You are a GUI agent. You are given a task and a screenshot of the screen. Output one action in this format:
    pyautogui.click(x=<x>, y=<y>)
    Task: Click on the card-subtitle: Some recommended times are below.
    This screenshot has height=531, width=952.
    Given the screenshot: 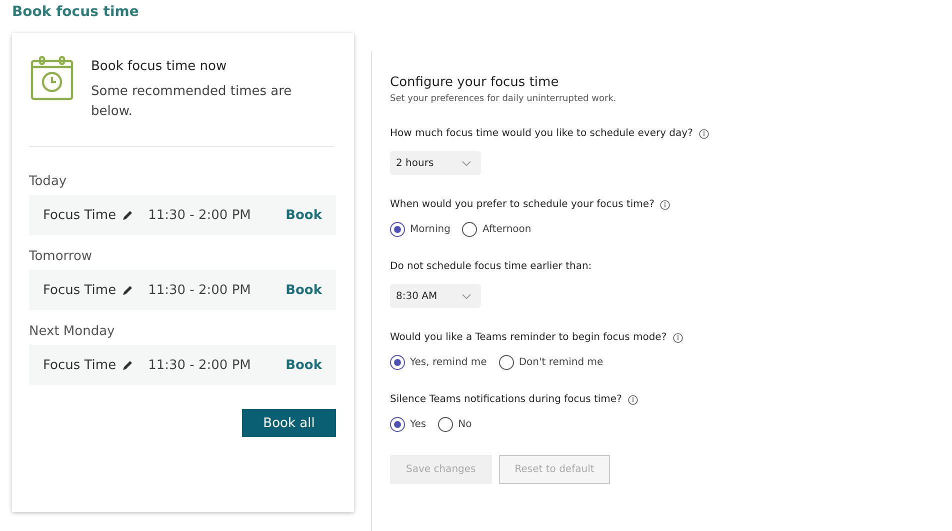 What is the action you would take?
    pyautogui.click(x=192, y=102)
    